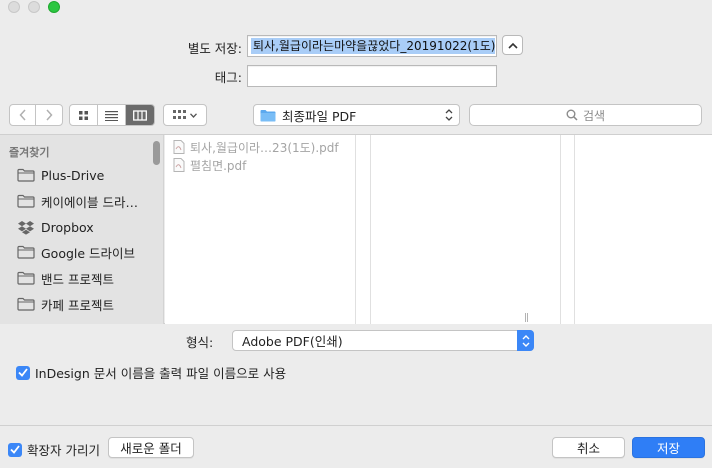 The width and height of the screenshot is (712, 468). I want to click on indesign-name-checkbox, so click(23, 372).